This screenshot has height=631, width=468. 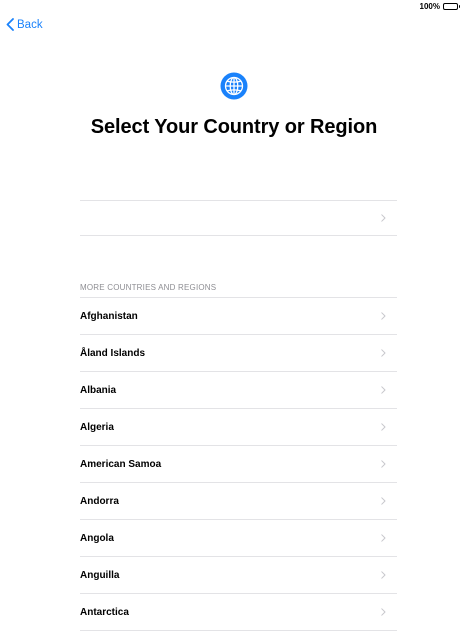 I want to click on chevron-left-icon, so click(x=10, y=24).